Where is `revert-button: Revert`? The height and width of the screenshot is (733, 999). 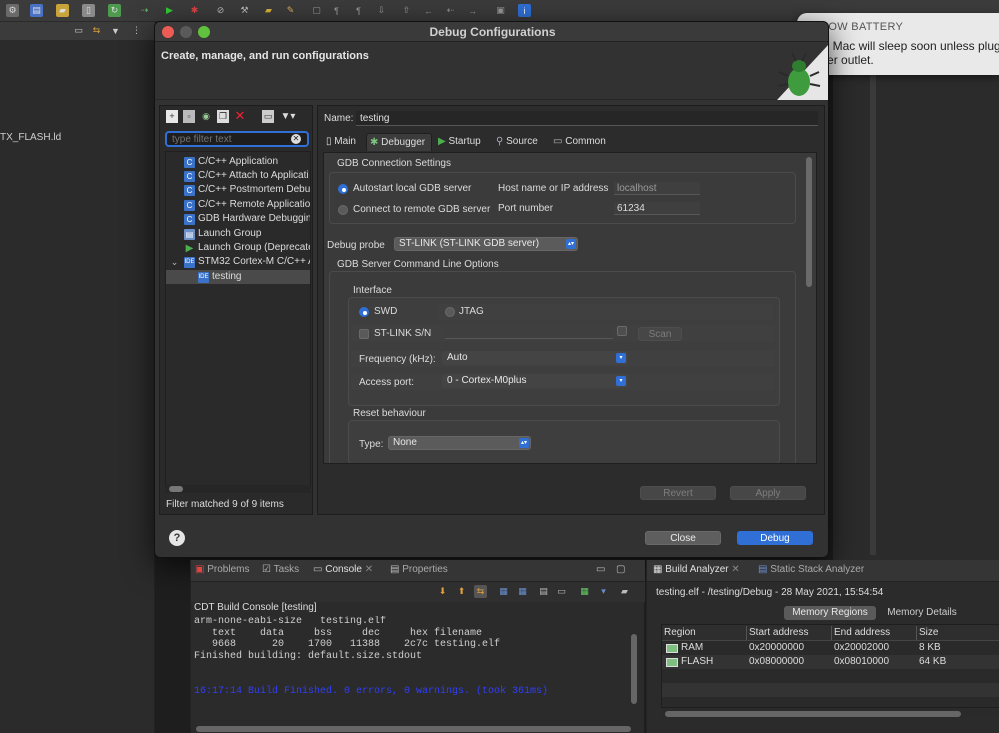 revert-button: Revert is located at coordinates (678, 493).